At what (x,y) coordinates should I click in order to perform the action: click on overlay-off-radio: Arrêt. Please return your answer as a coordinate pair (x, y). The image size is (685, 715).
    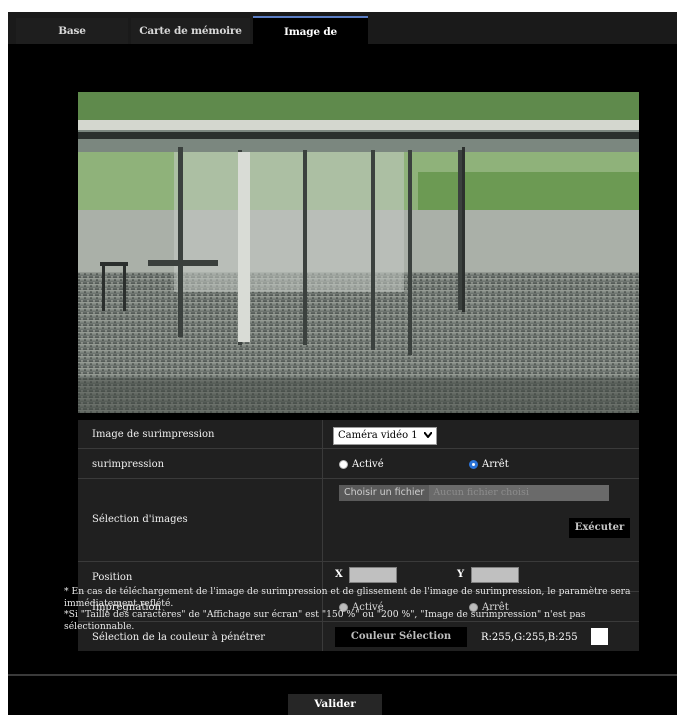
    Looking at the image, I should click on (489, 464).